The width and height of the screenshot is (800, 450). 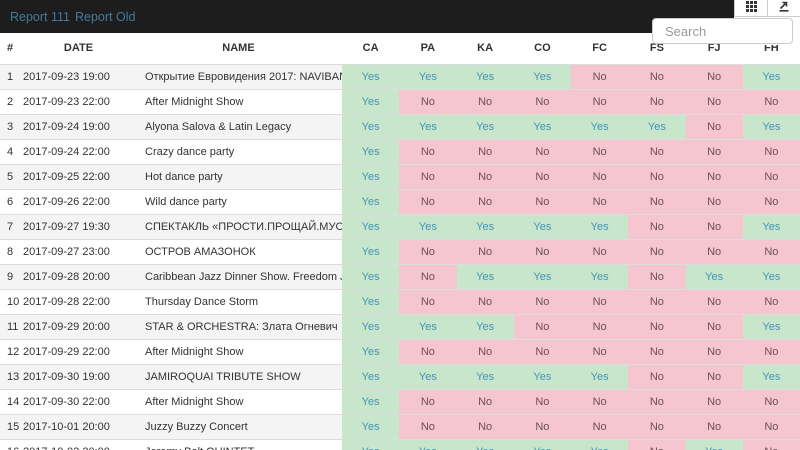 I want to click on row-number: 9, so click(x=11, y=276).